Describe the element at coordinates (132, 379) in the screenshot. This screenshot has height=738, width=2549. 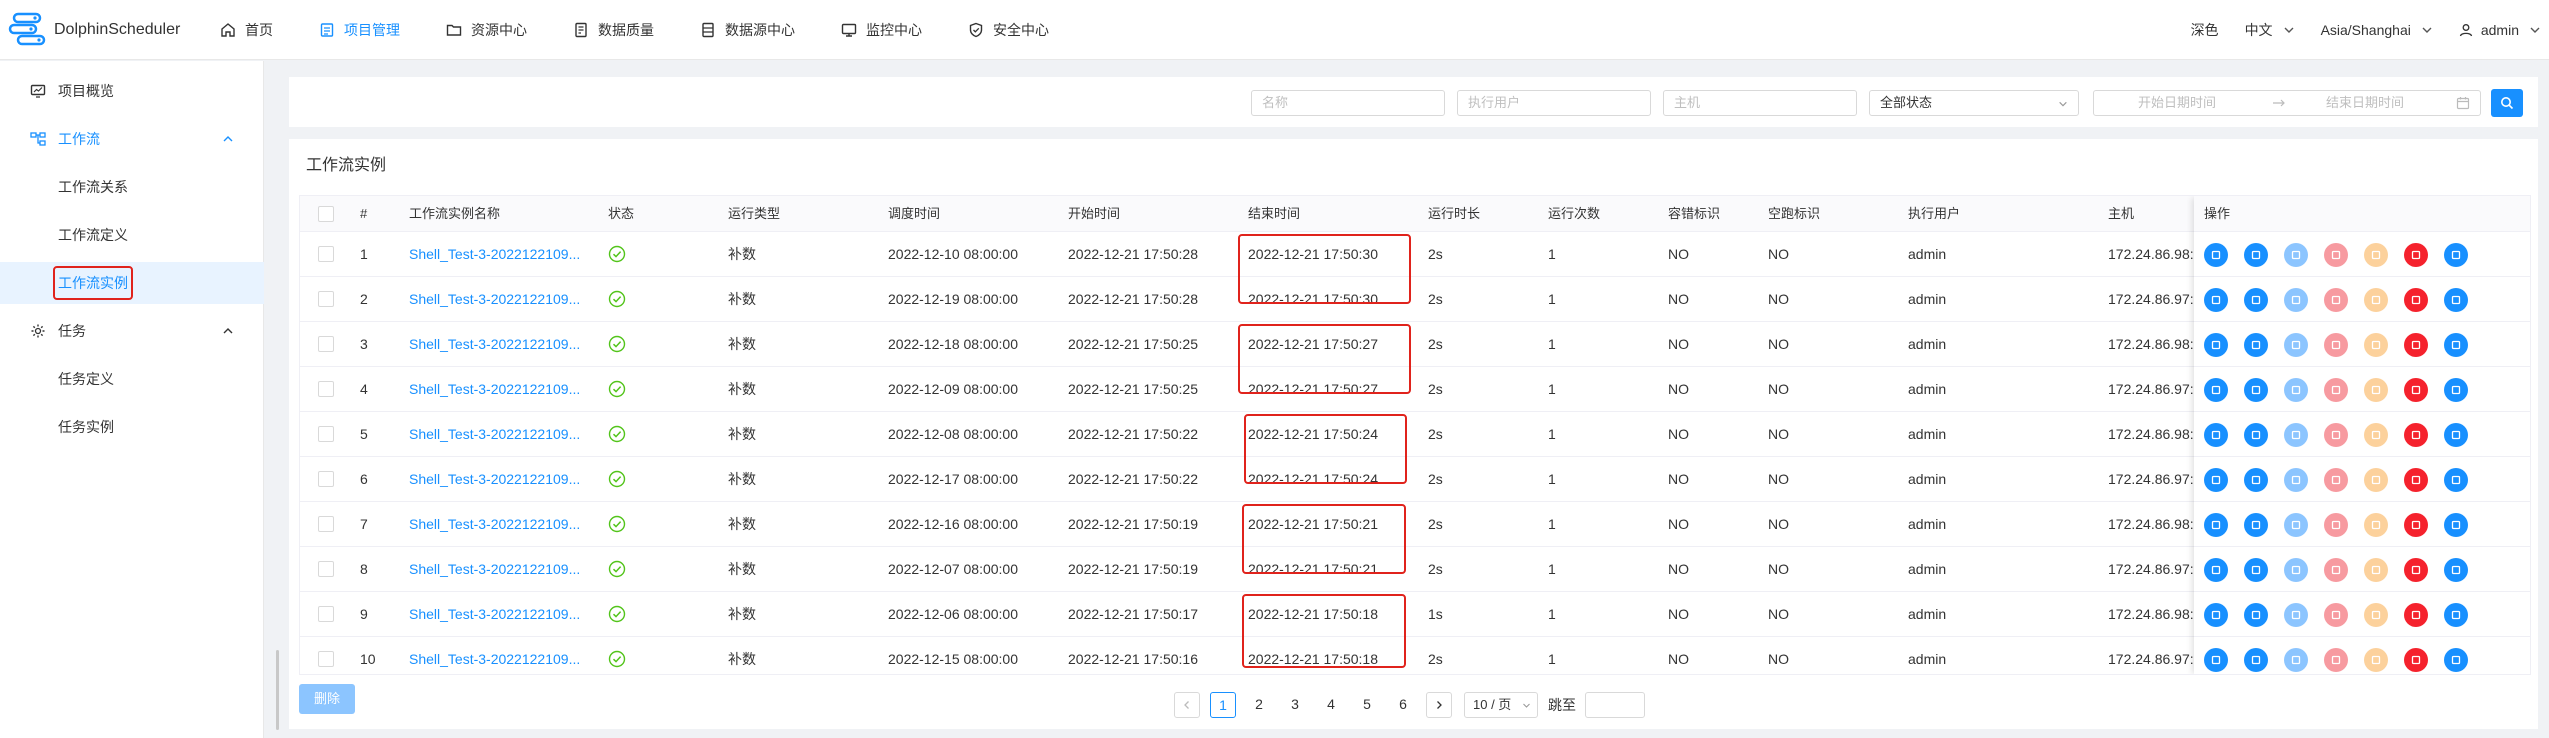
I see `sidebar-item-task-definition: 任务定义` at that location.